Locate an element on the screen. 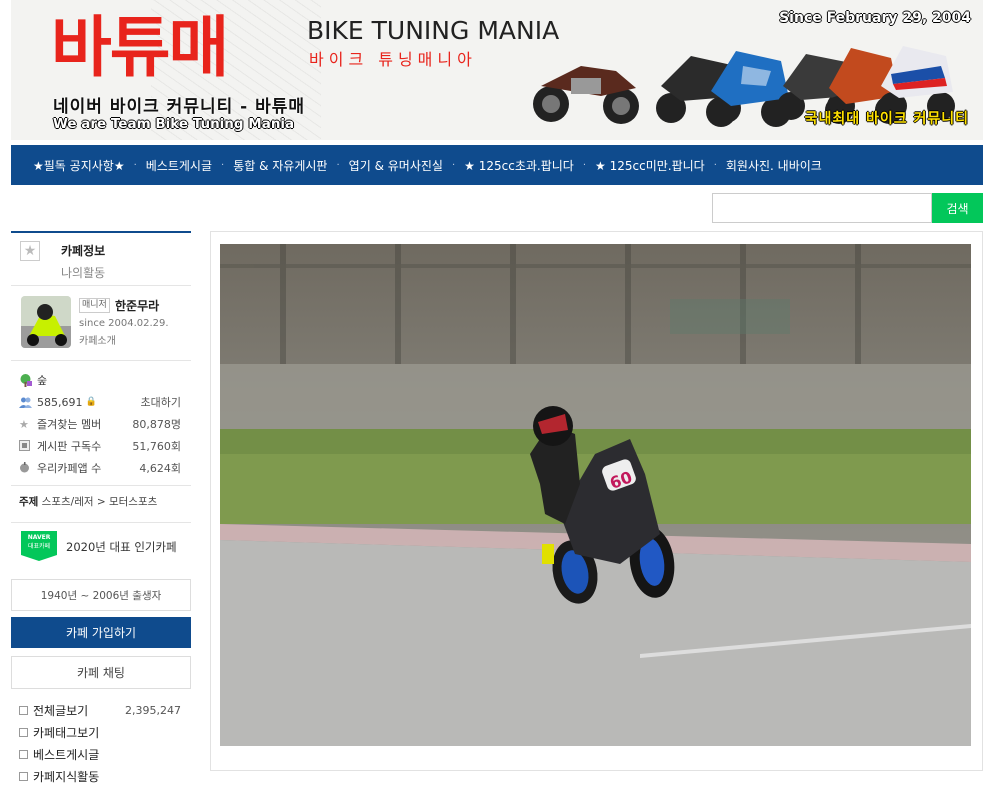  cafe-level-row: 숲 is located at coordinates (105, 380).